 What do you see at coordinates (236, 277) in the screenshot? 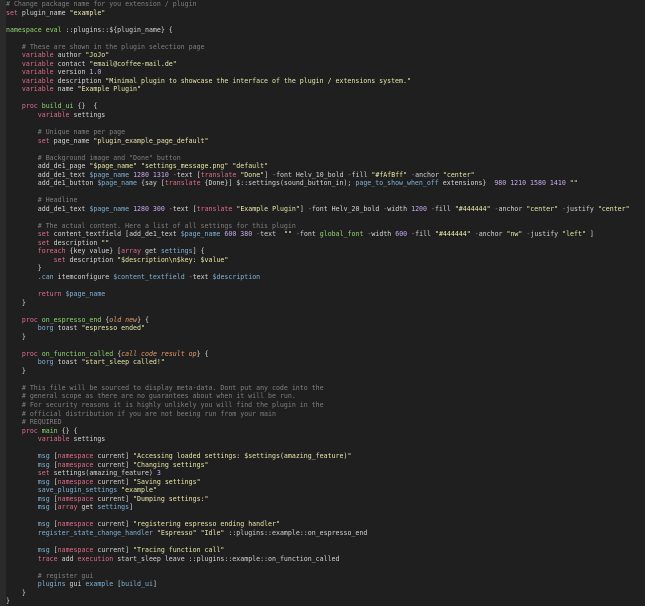
I see `code-token-variable: $description` at bounding box center [236, 277].